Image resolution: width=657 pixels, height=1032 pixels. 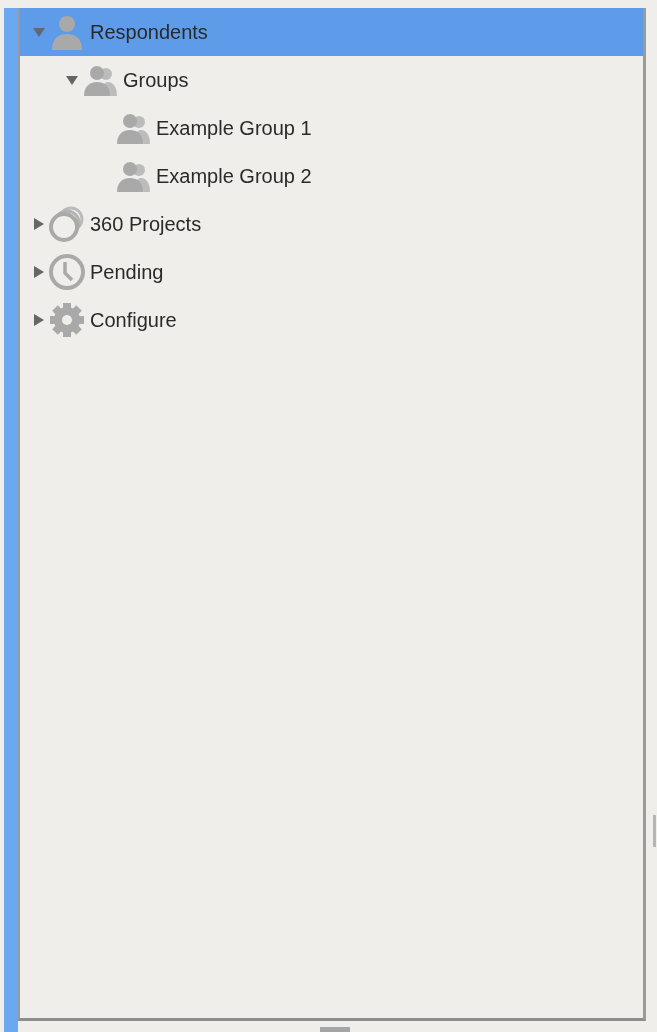 I want to click on item-label: 360 Projects, so click(x=146, y=224).